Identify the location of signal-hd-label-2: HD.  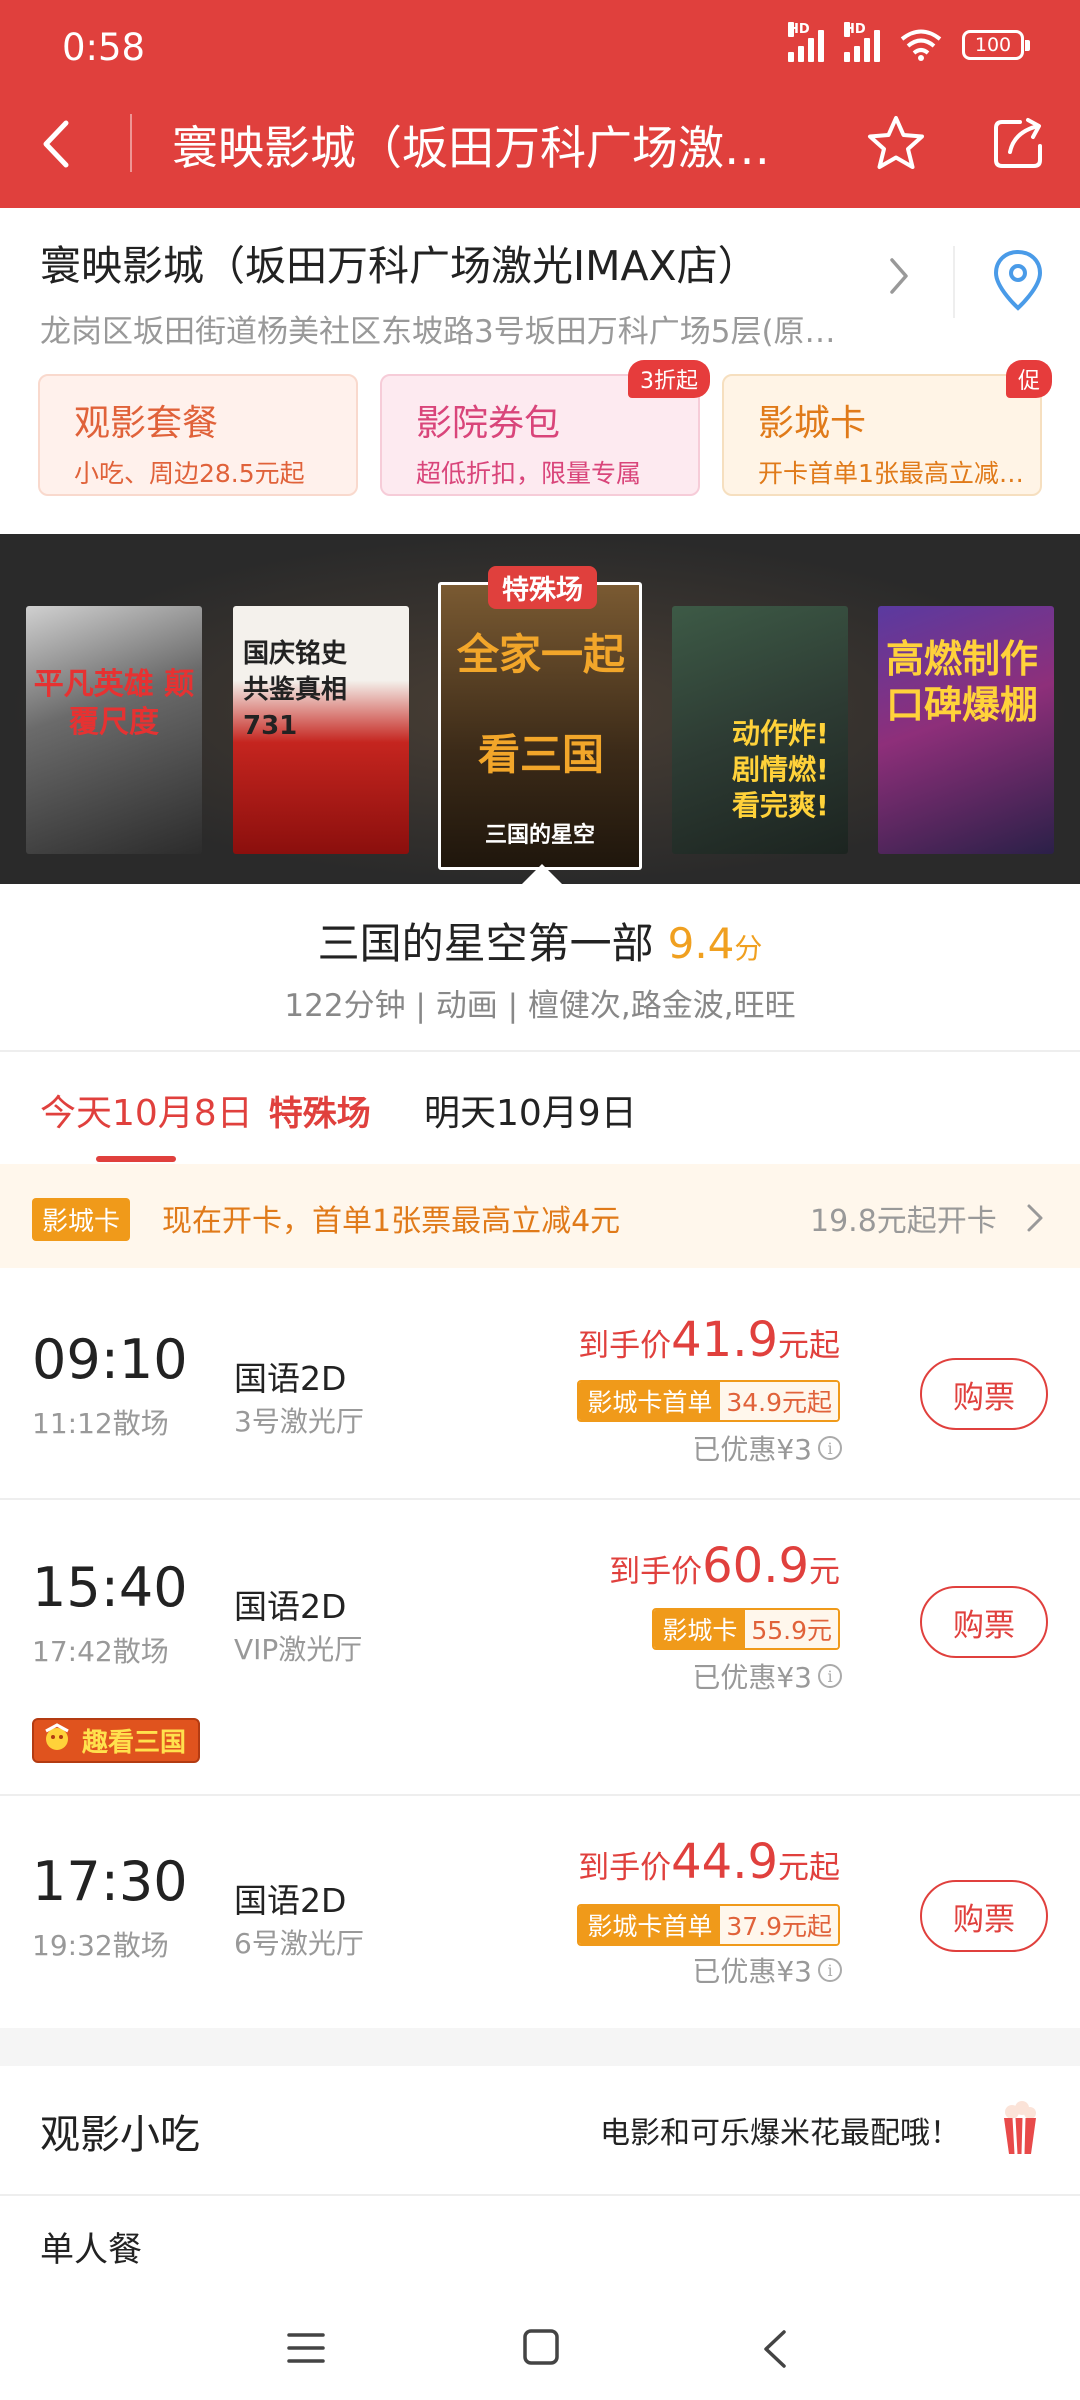
(855, 29).